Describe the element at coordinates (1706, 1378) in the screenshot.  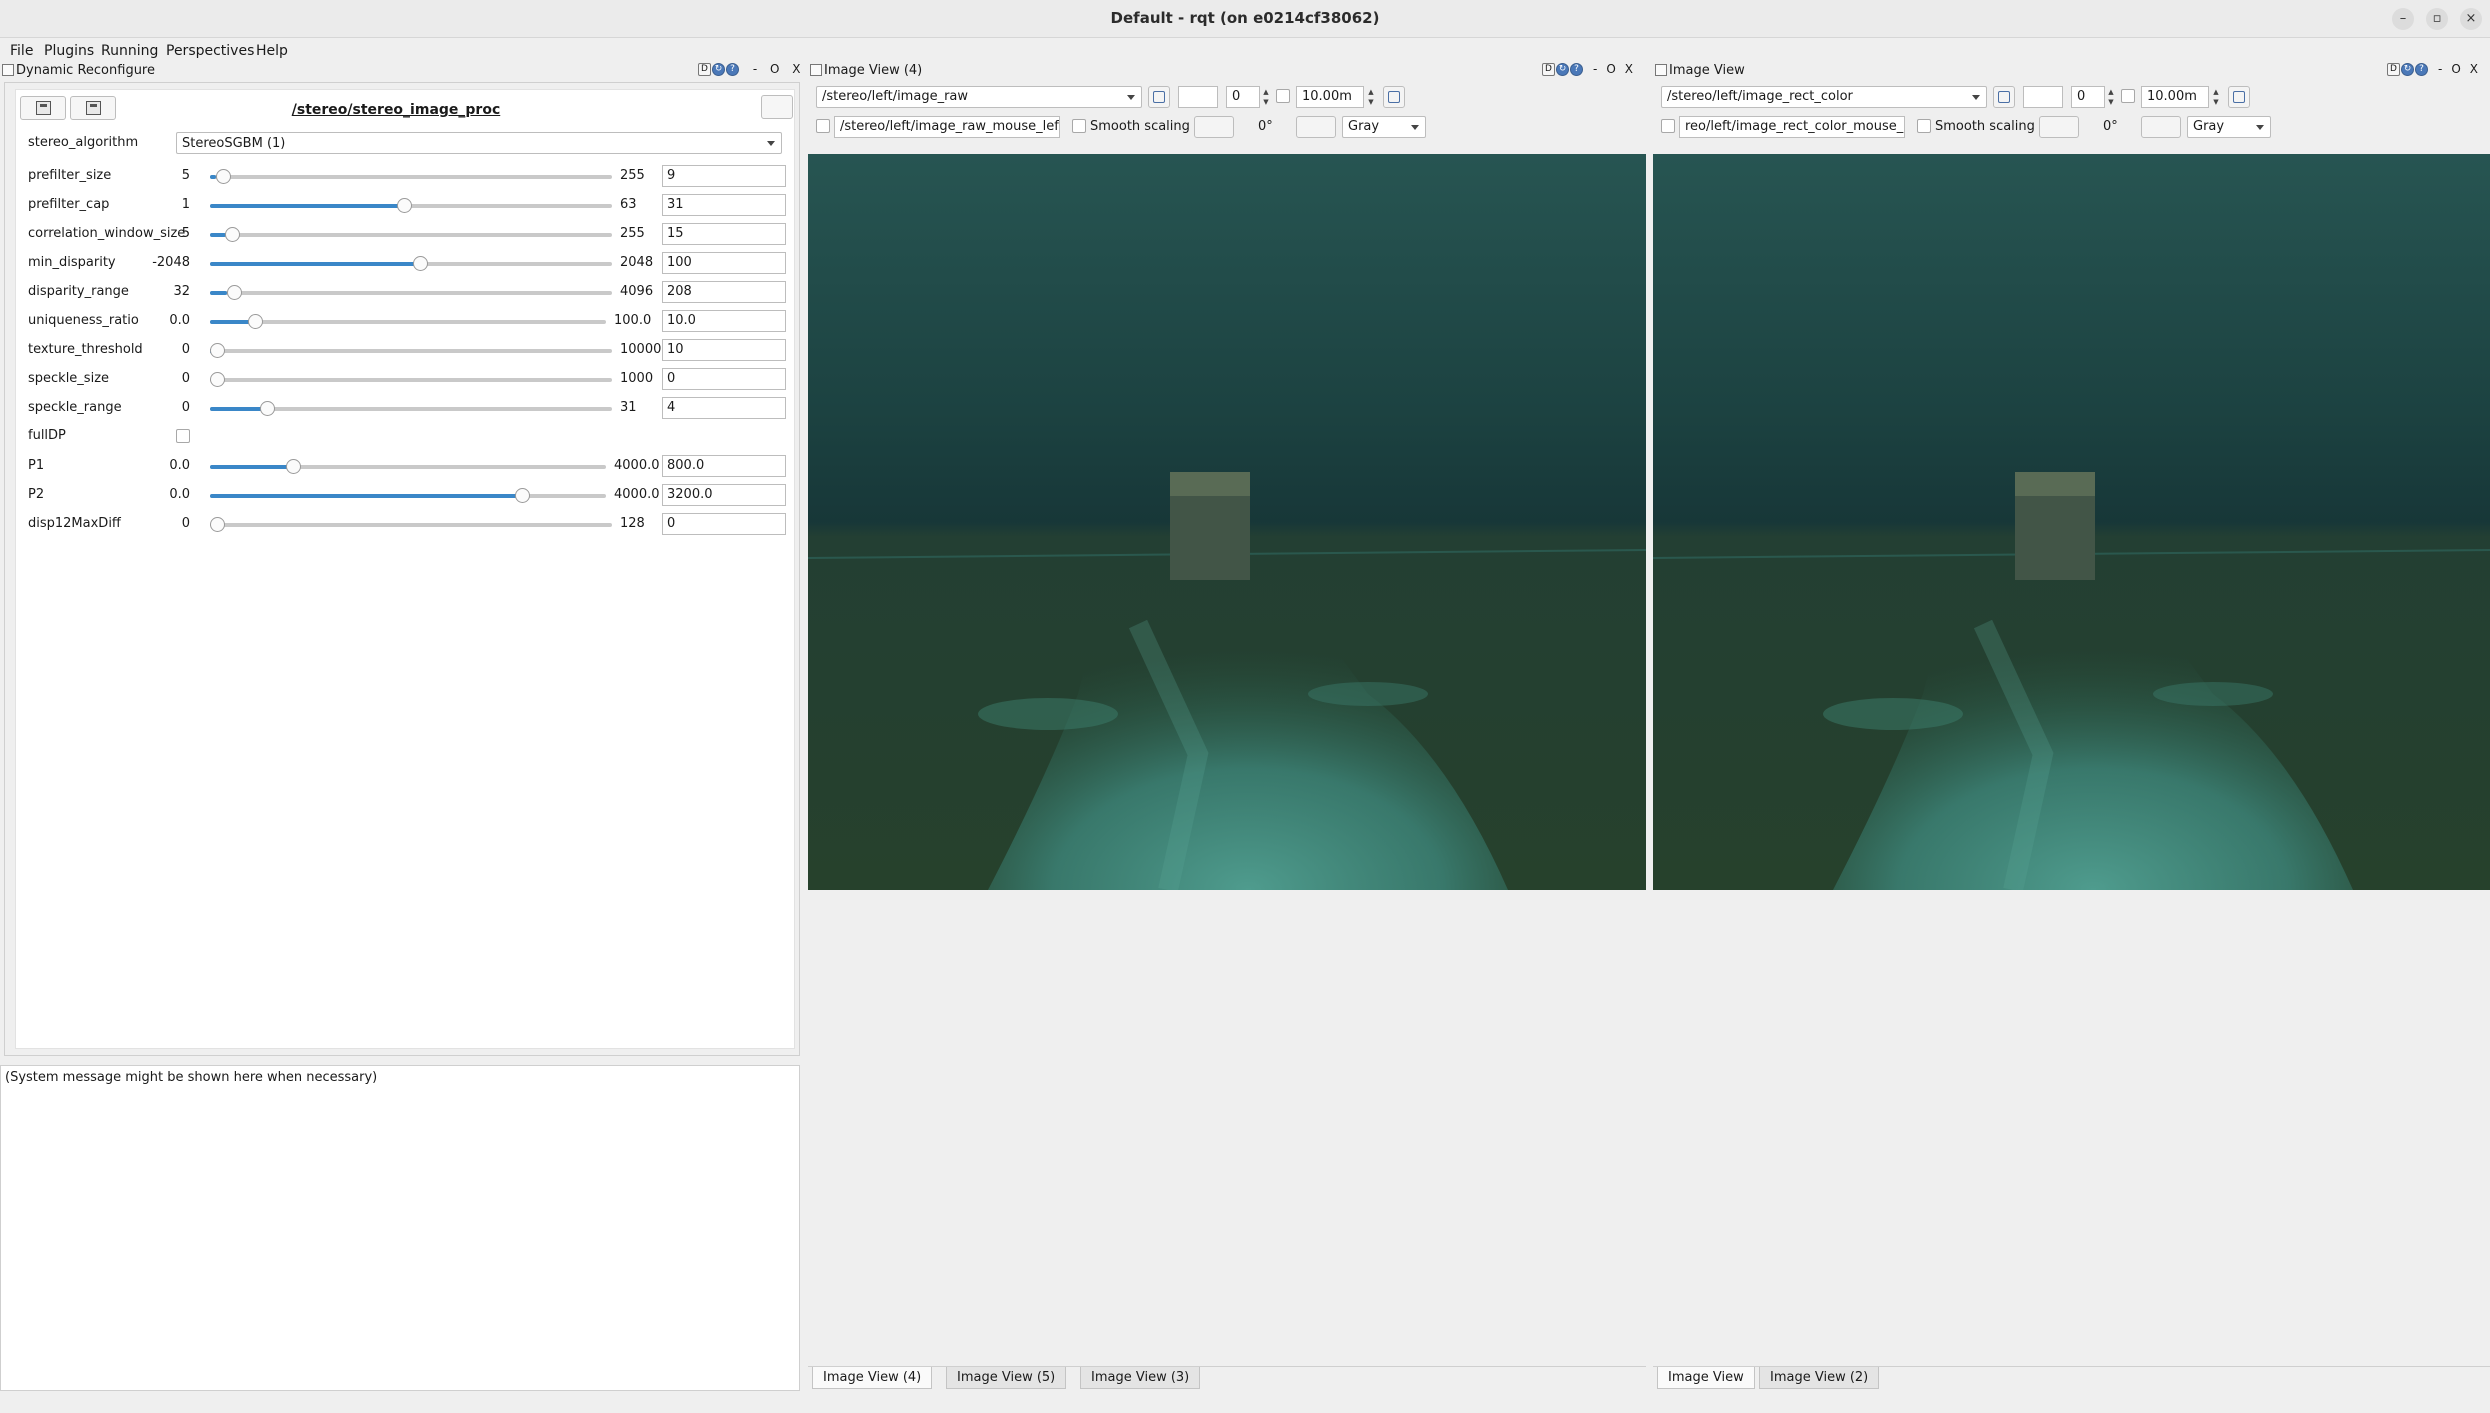
I see `tab-image-view: Image View` at that location.